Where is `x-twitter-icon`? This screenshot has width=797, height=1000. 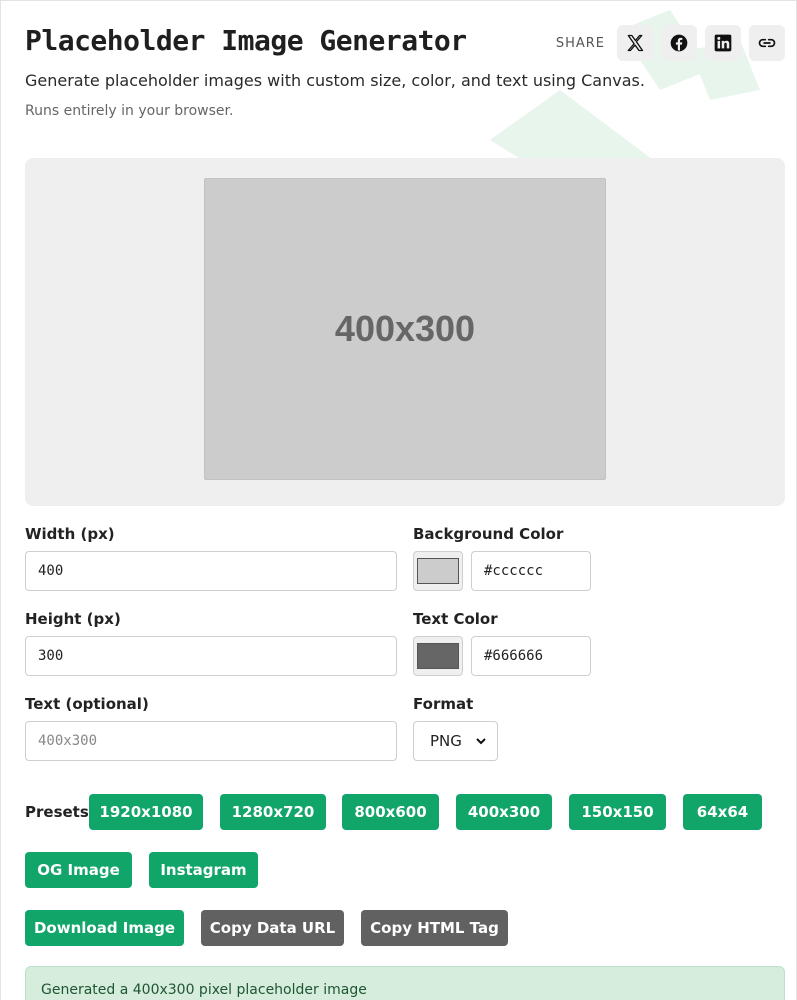 x-twitter-icon is located at coordinates (635, 43).